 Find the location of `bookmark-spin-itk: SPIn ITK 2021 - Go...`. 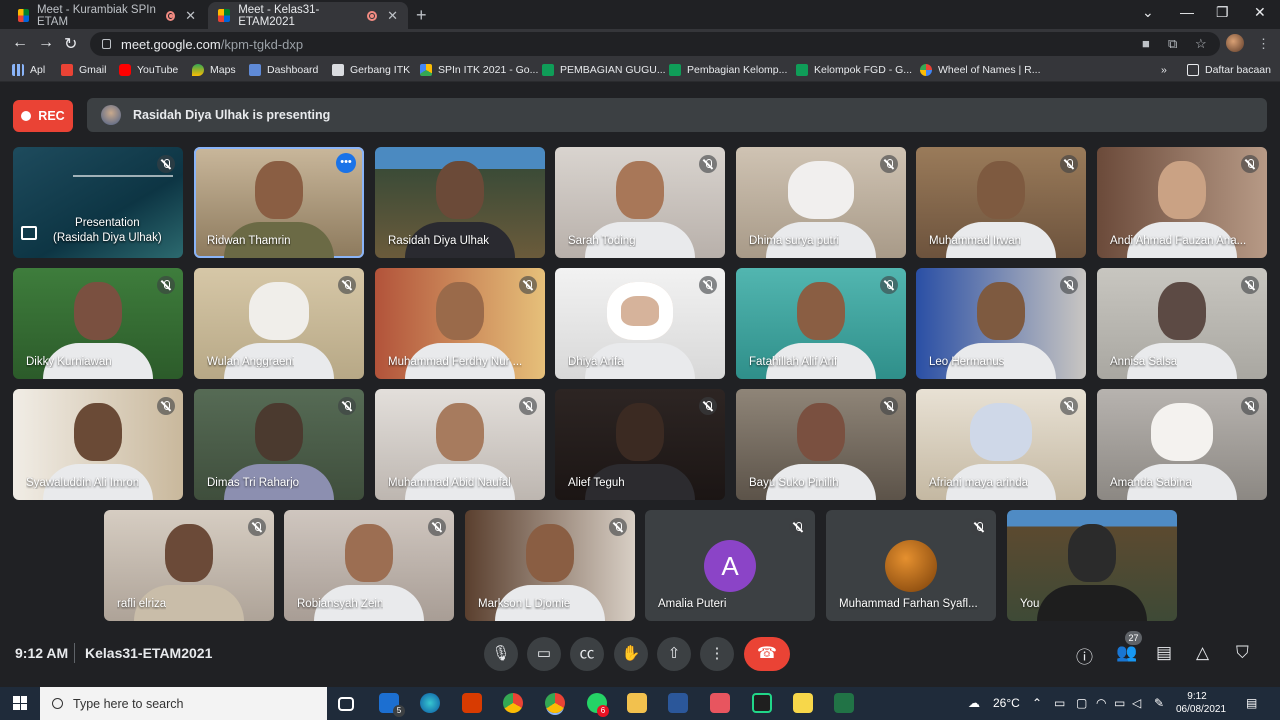

bookmark-spin-itk: SPIn ITK 2021 - Go... is located at coordinates (479, 70).